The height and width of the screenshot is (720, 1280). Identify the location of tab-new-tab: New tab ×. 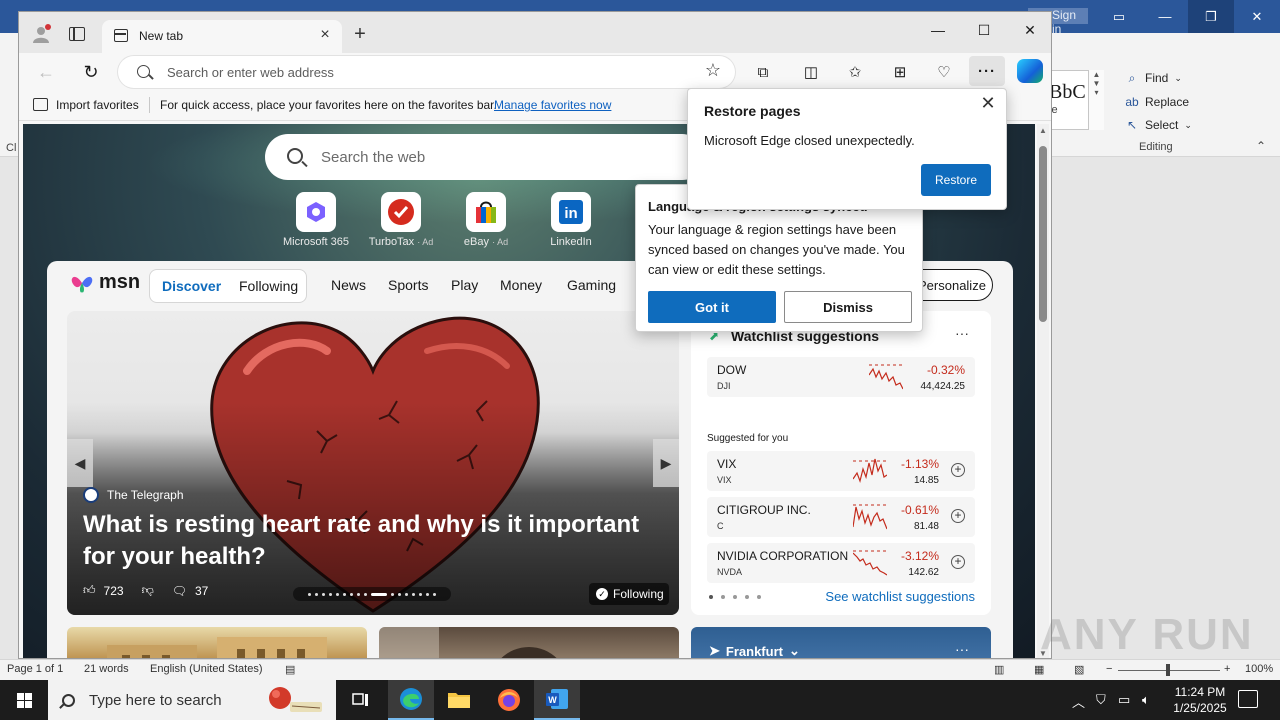
(222, 36).